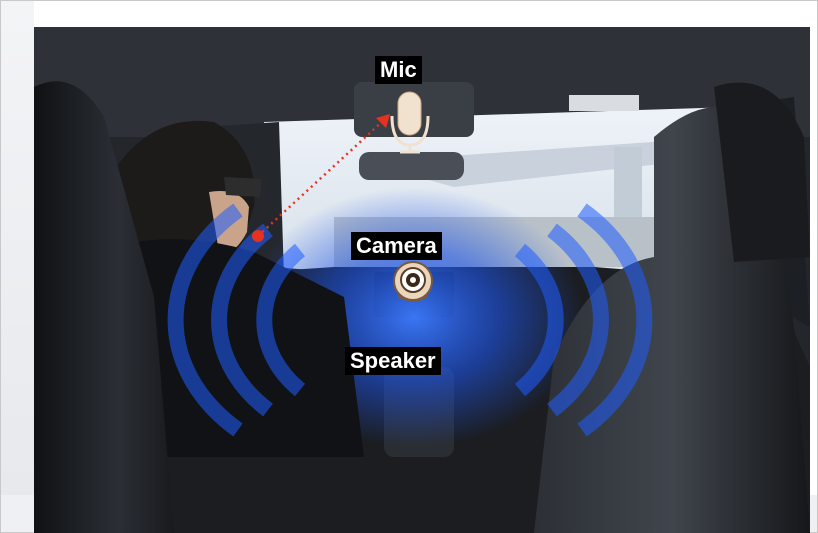 This screenshot has height=533, width=818. Describe the element at coordinates (243, 187) in the screenshot. I see `driver-glasses` at that location.